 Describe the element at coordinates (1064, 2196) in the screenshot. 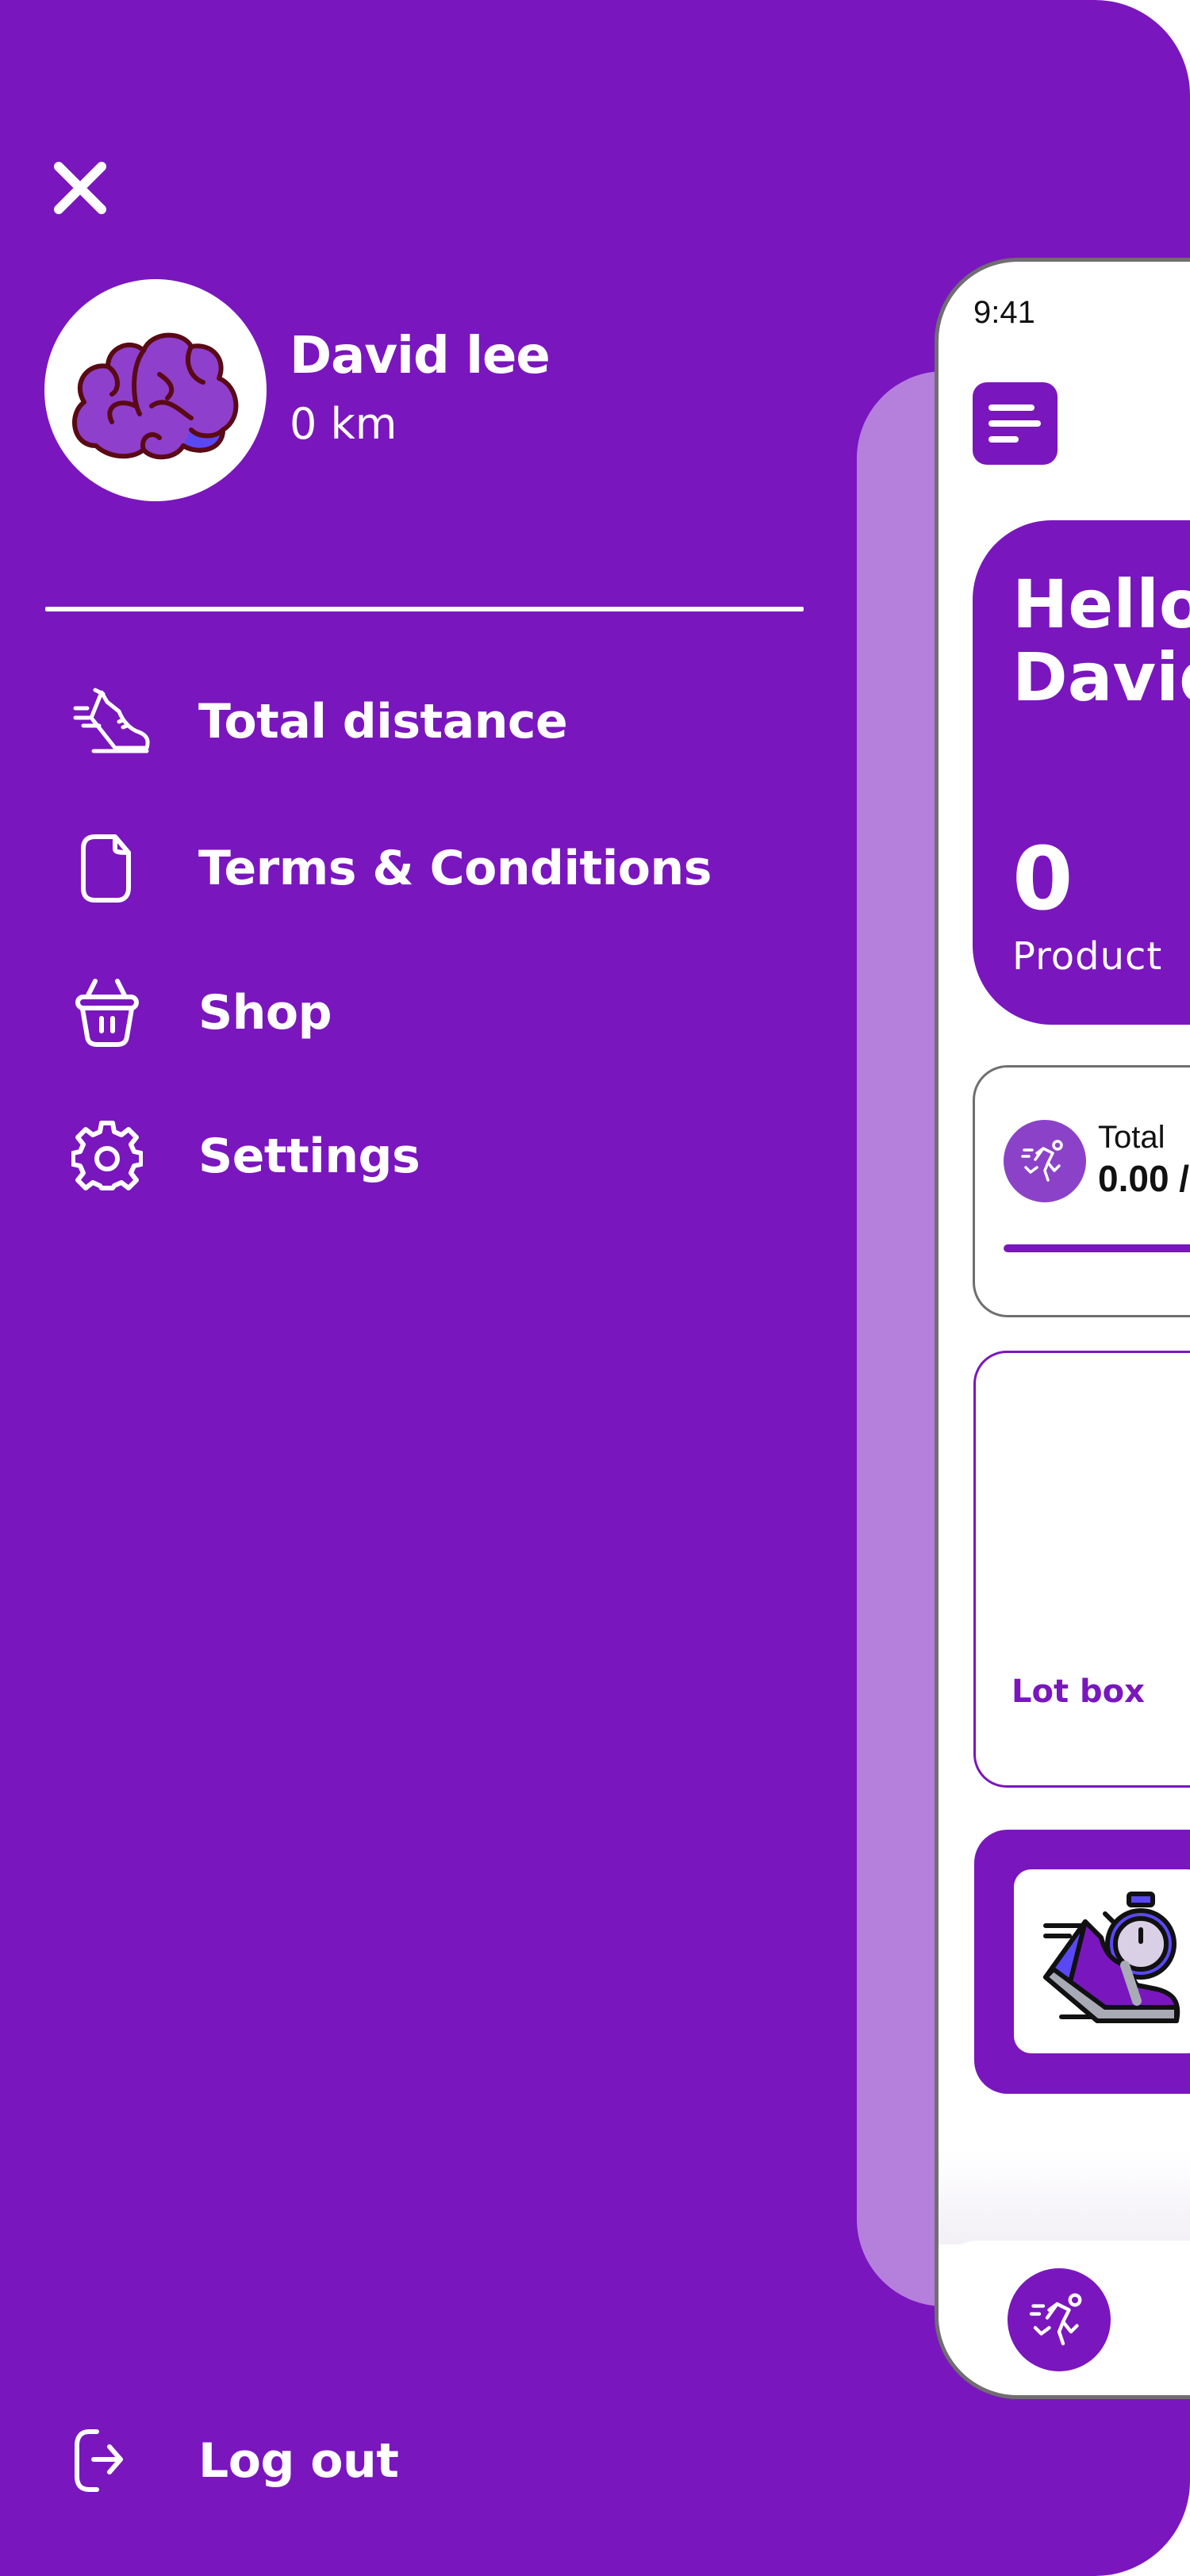

I see `content-fade` at that location.